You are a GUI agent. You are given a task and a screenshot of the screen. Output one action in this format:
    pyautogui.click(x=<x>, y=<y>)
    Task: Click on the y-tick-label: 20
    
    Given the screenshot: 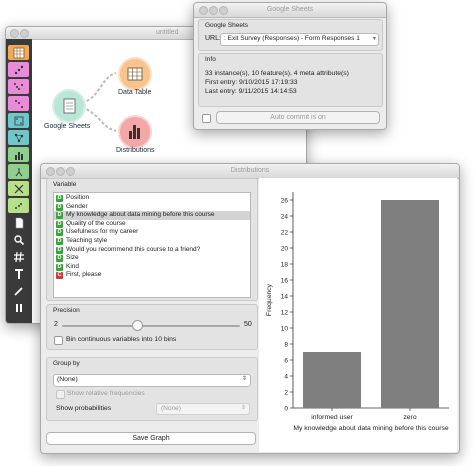 What is the action you would take?
    pyautogui.click(x=285, y=248)
    